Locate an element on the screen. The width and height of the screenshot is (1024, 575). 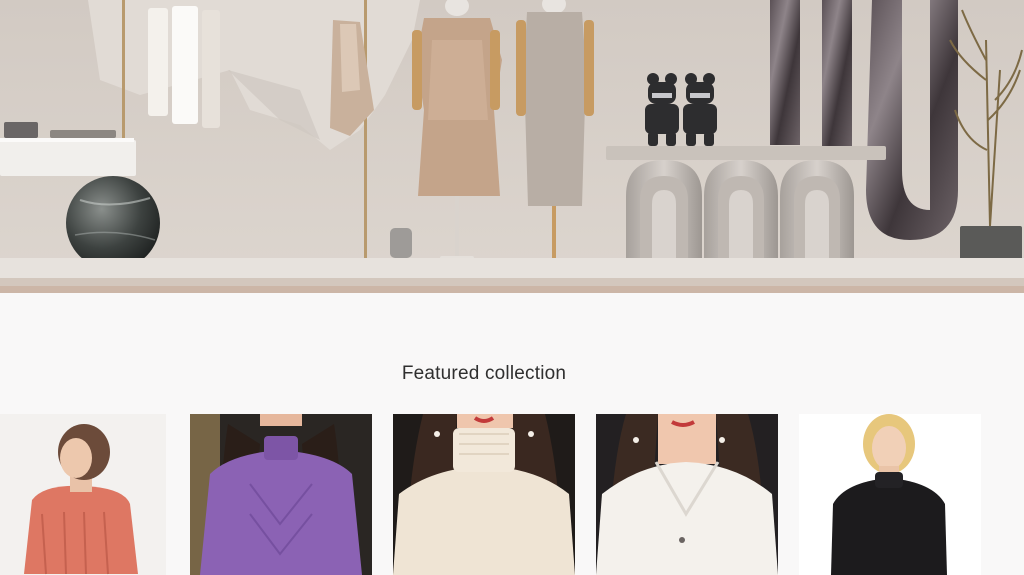
product-image-black-sweater is located at coordinates (890, 494).